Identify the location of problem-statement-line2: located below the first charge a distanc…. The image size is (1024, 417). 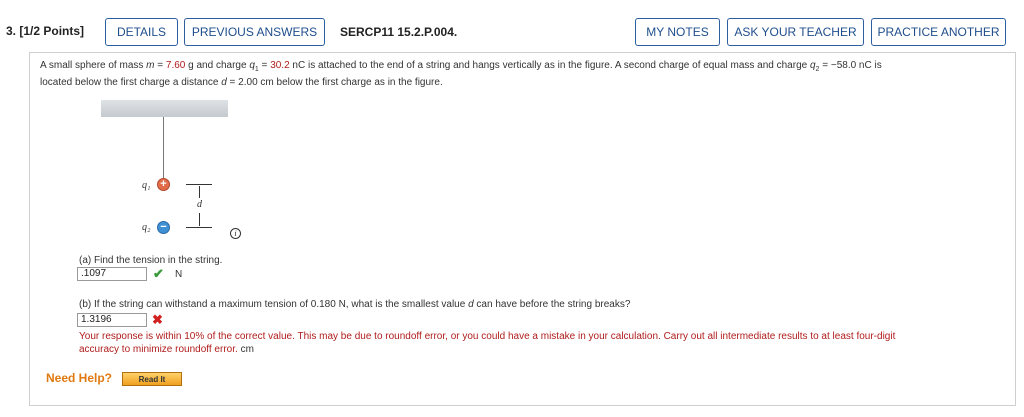
(241, 82).